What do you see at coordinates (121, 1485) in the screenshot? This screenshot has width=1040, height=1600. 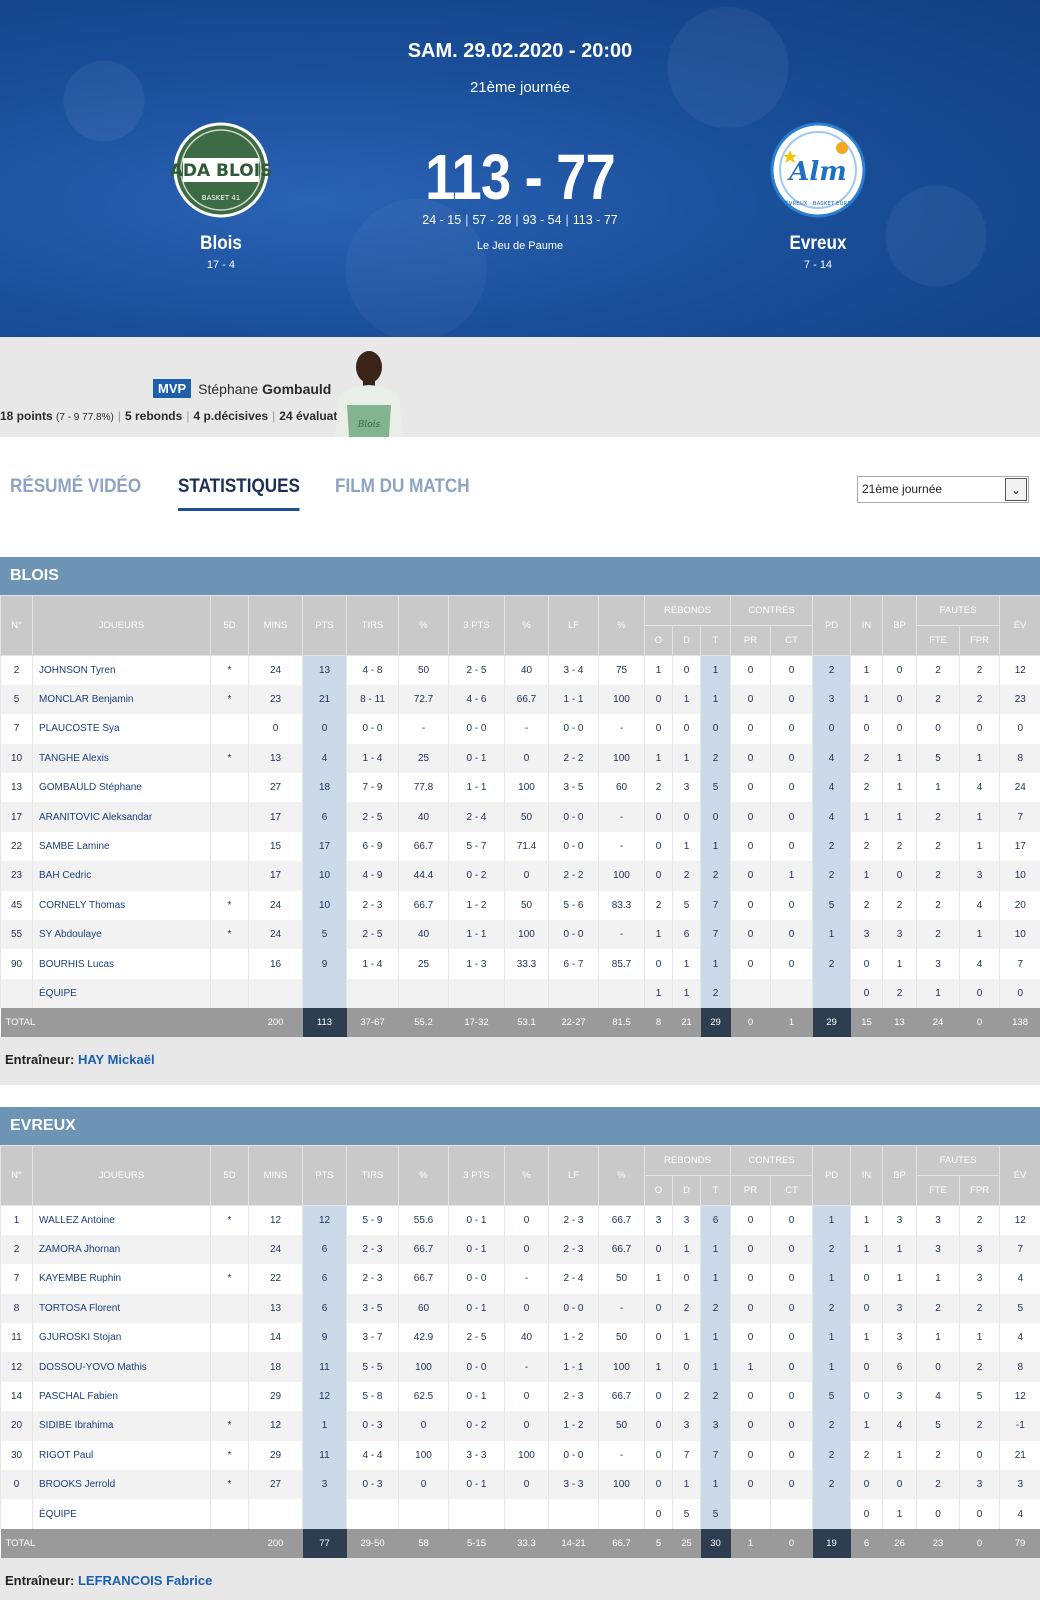 I see `player-name-link: BROOKS Jerrold` at bounding box center [121, 1485].